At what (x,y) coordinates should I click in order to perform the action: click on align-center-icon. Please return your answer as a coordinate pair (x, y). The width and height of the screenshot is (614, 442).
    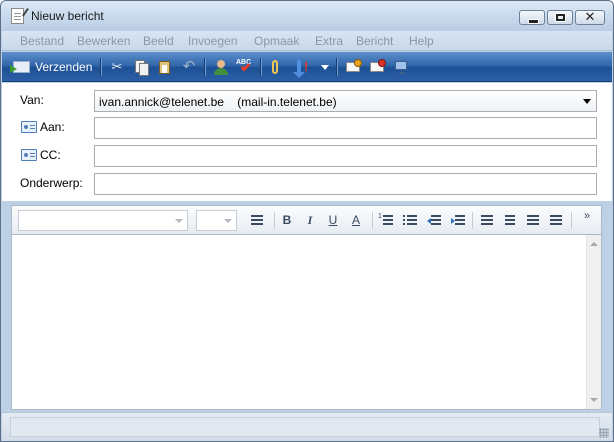
    Looking at the image, I should click on (510, 220).